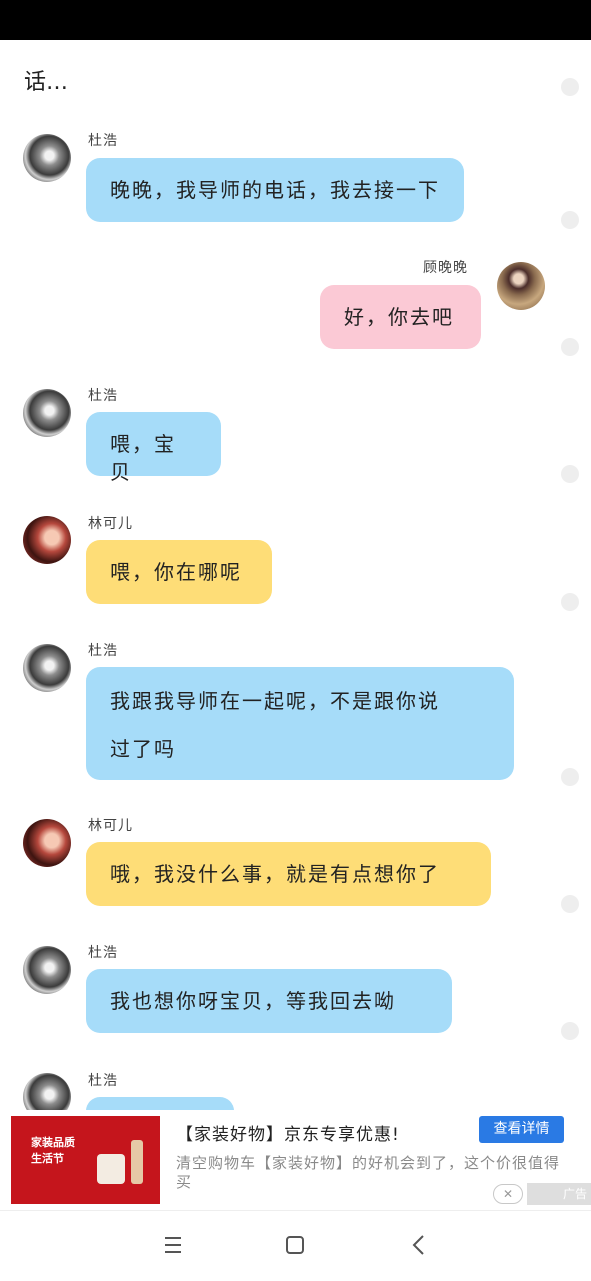 Image resolution: width=591 pixels, height=1281 pixels. Describe the element at coordinates (288, 1132) in the screenshot. I see `ad-title: 【家装好物】京东专享优惠!` at that location.